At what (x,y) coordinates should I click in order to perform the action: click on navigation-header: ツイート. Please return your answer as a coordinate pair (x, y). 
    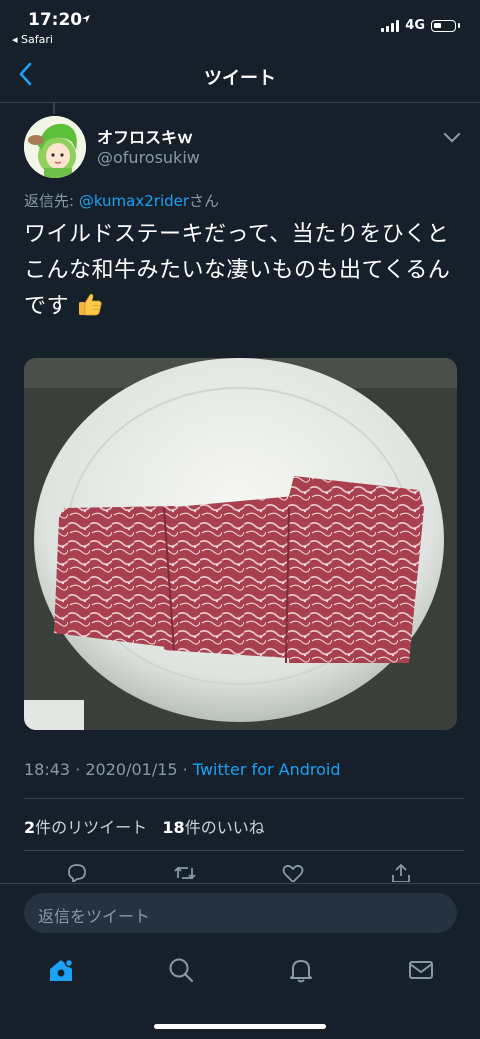
    Looking at the image, I should click on (240, 77).